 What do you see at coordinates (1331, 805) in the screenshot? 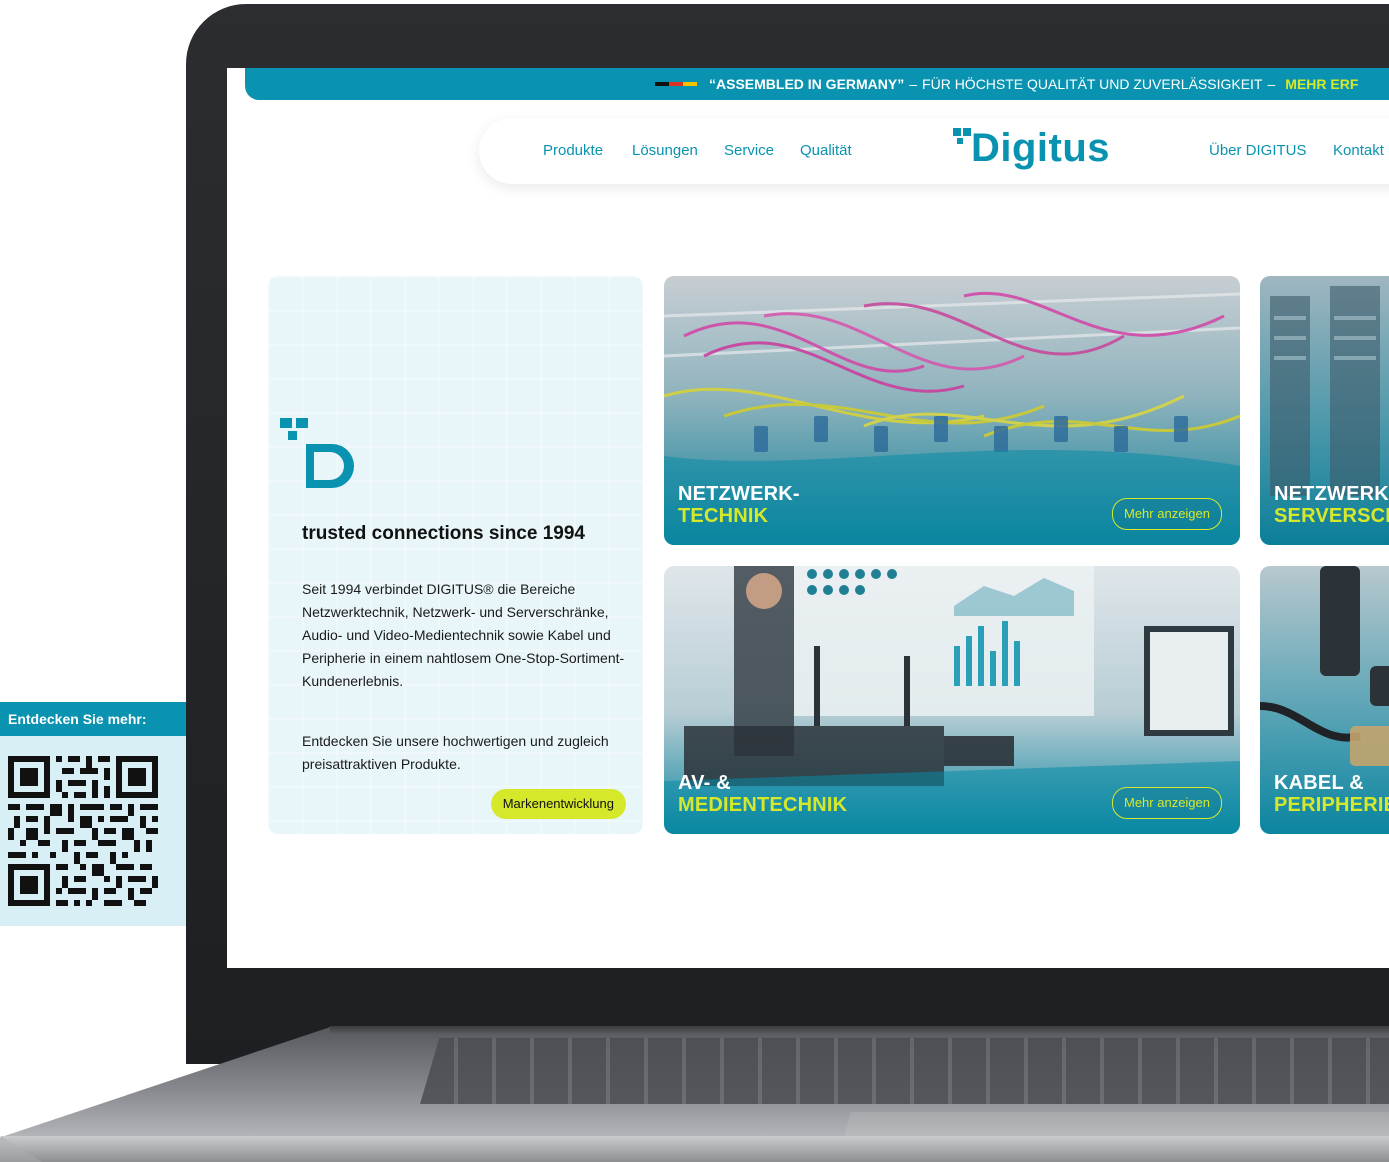
I see `card-title-line2: PERIPHERIE` at bounding box center [1331, 805].